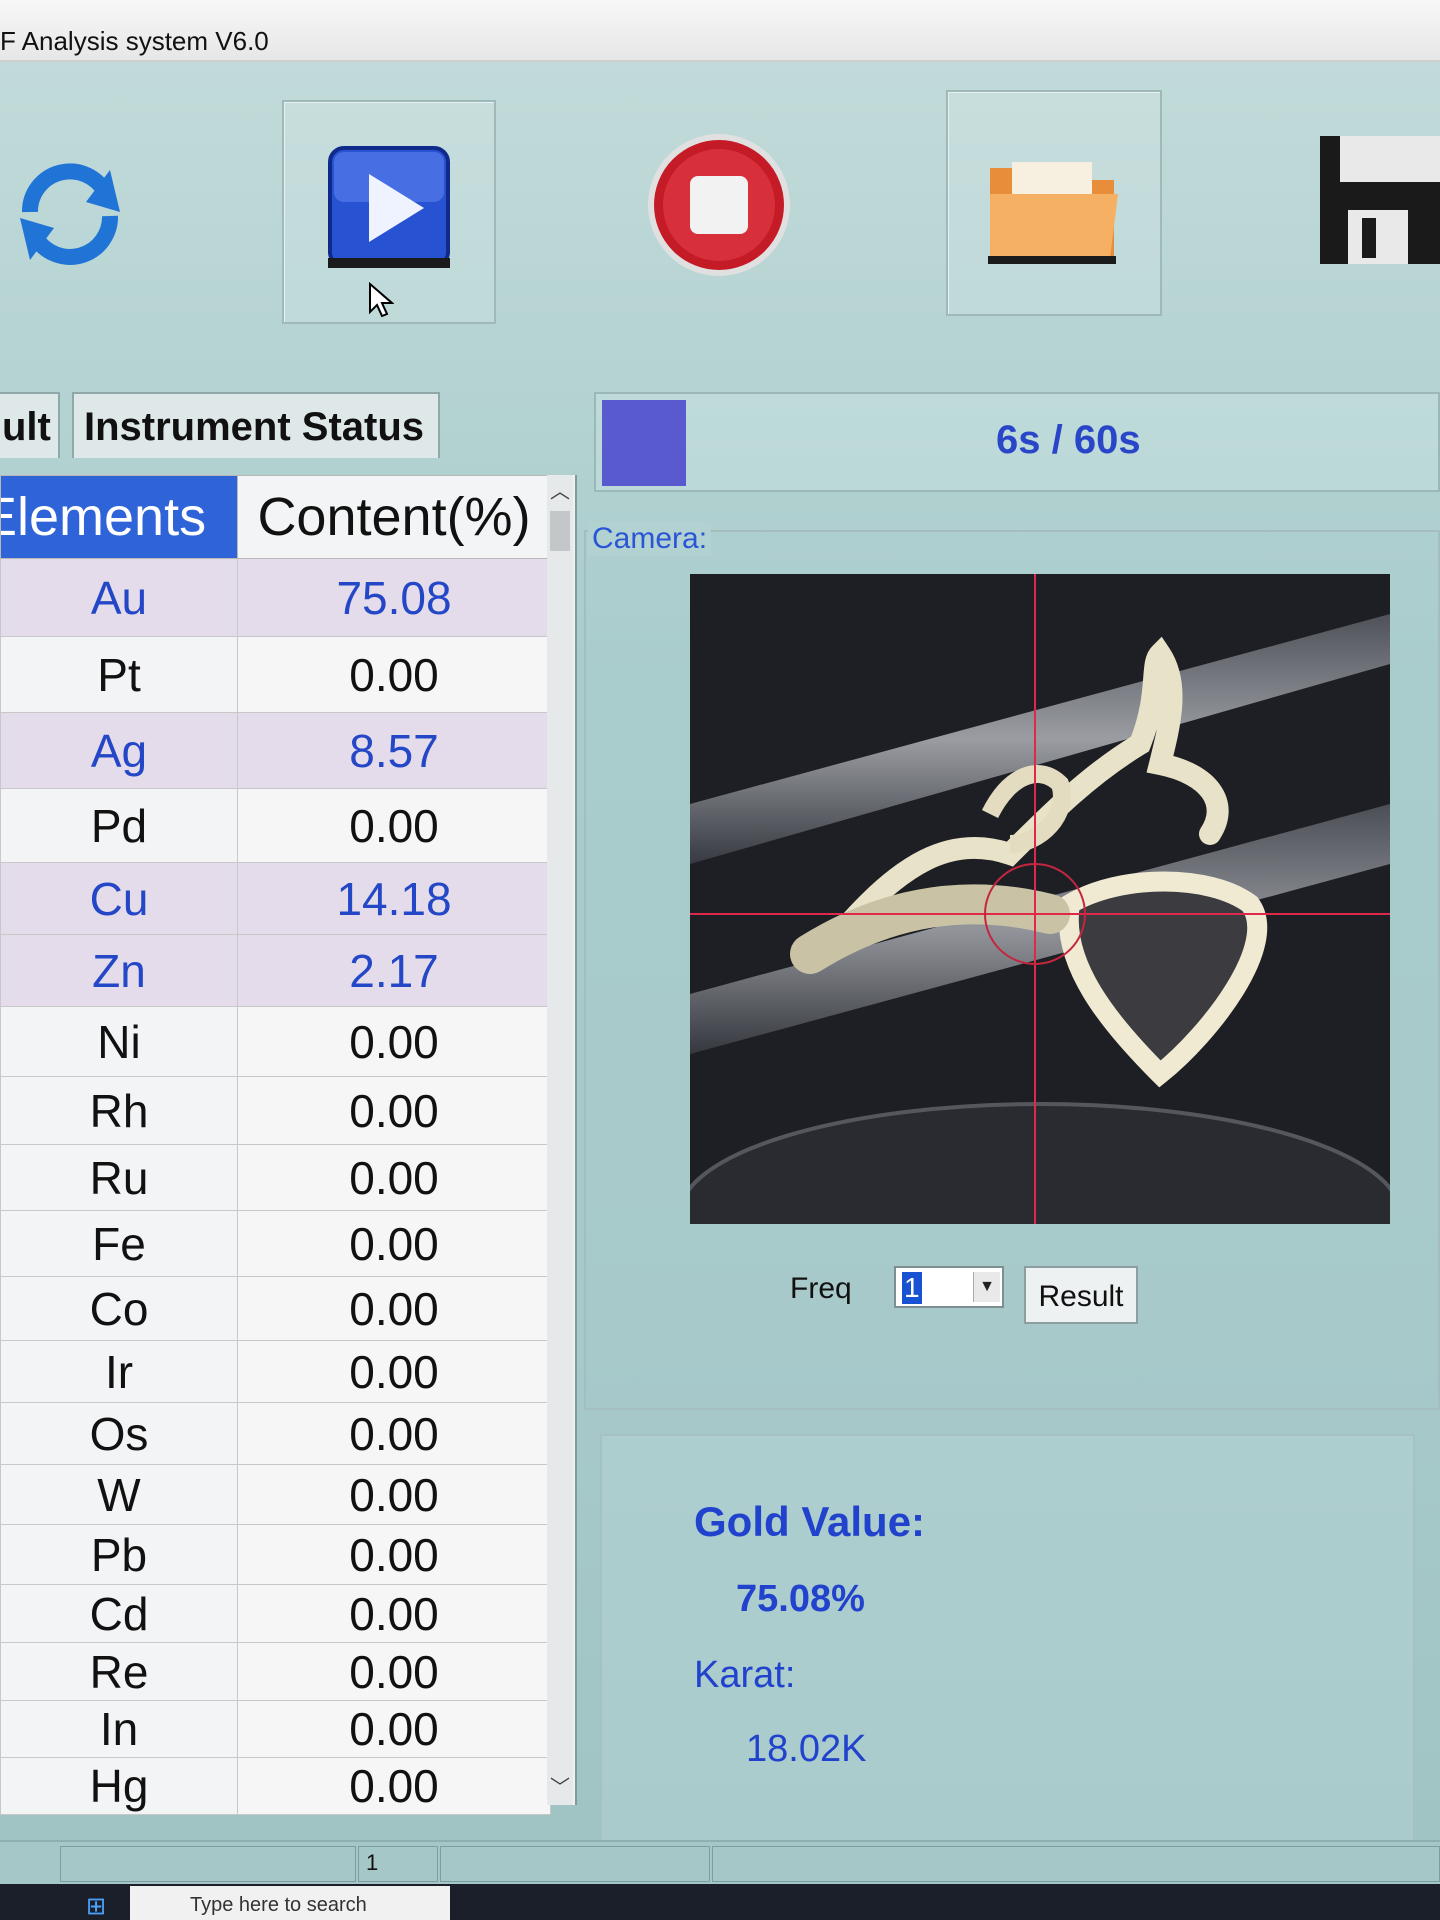 Image resolution: width=1440 pixels, height=1920 pixels. I want to click on tab-instrument-status: Instrument Status, so click(256, 425).